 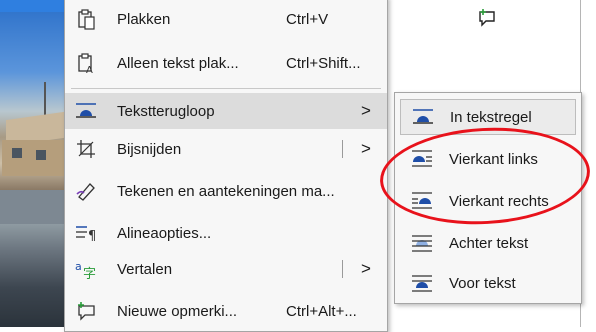 What do you see at coordinates (226, 88) in the screenshot?
I see `menu-divider` at bounding box center [226, 88].